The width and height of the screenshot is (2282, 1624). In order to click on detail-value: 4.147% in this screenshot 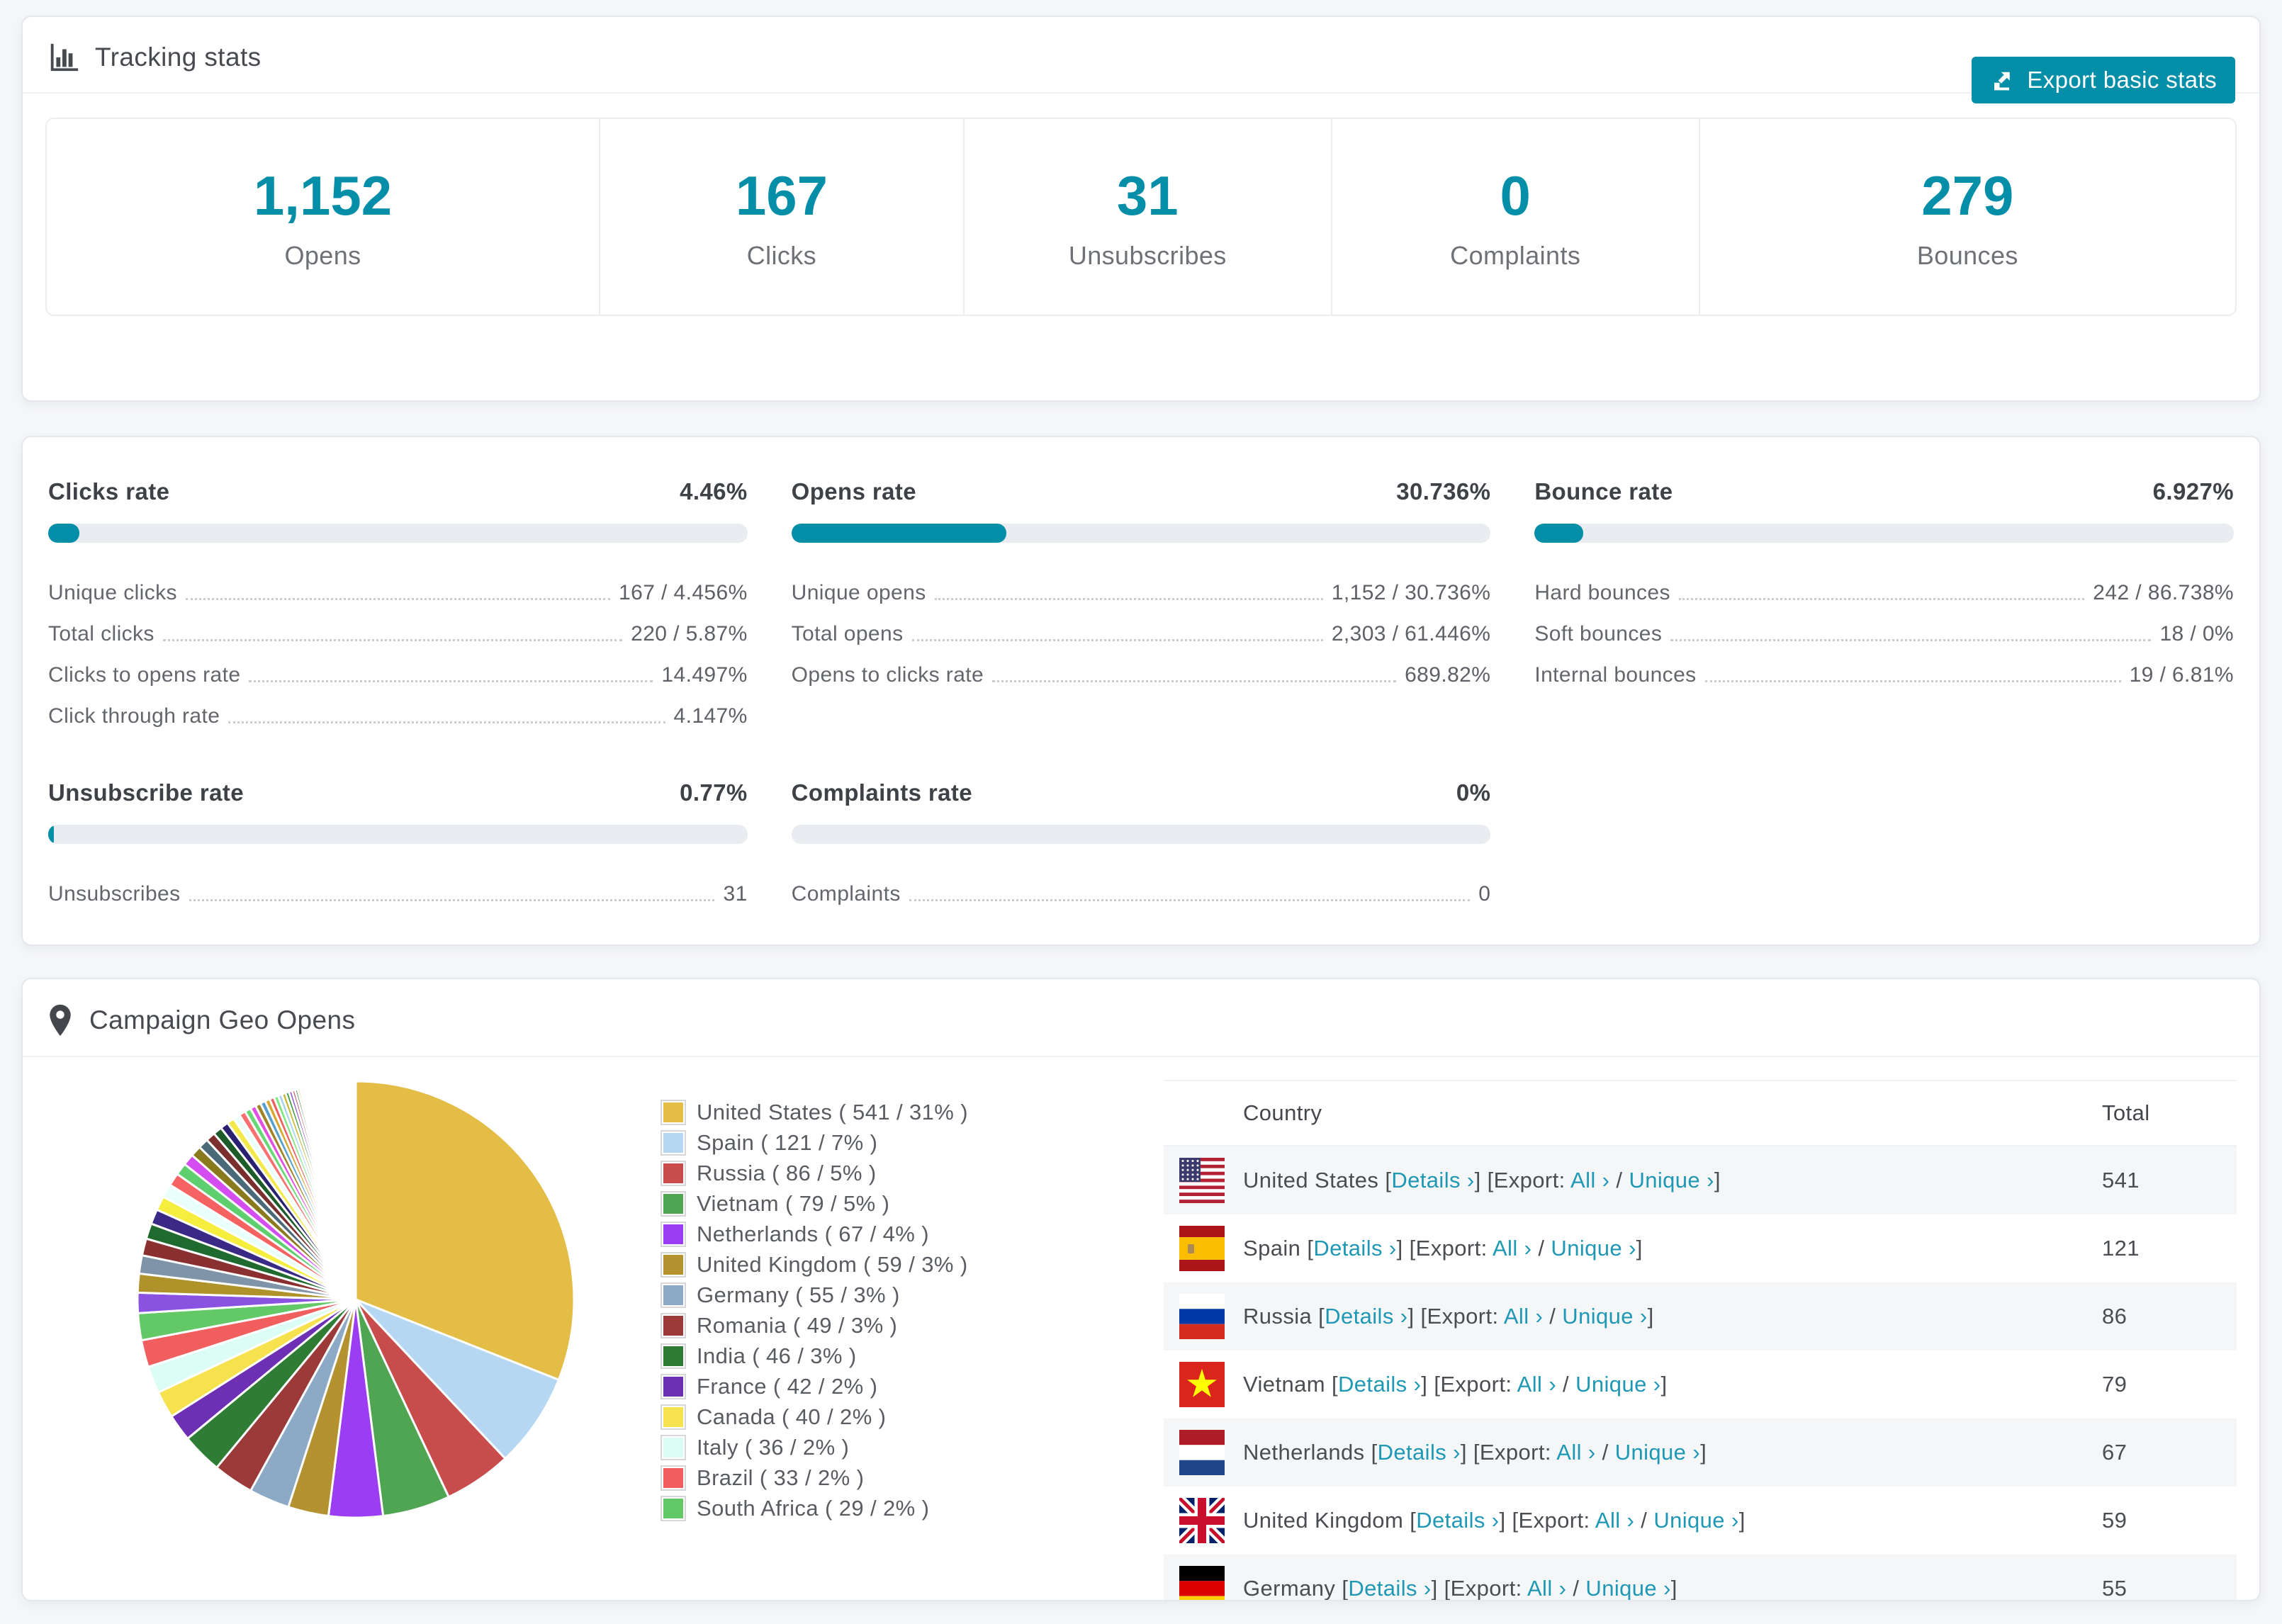, I will do `click(711, 716)`.